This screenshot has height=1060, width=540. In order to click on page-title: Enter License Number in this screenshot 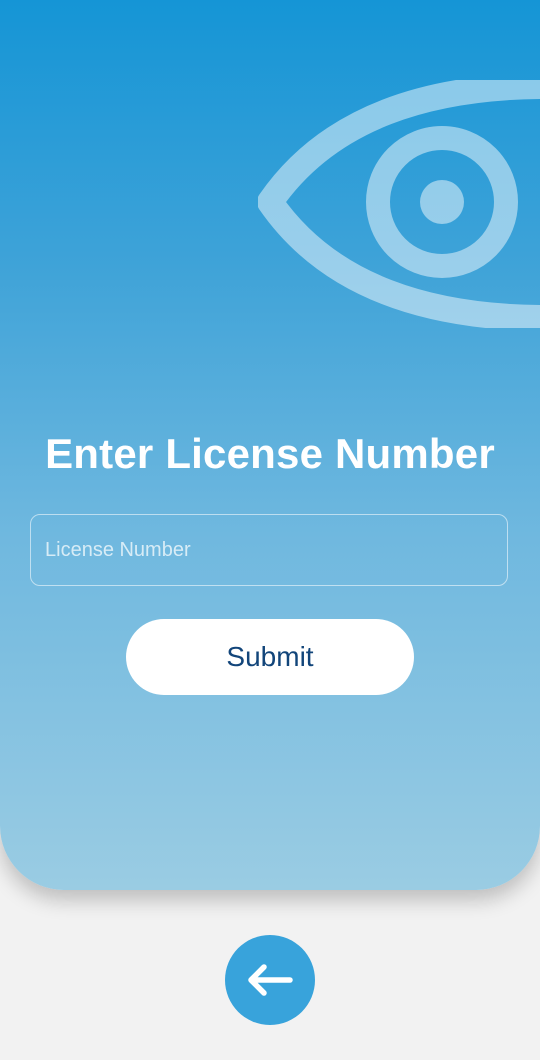, I will do `click(270, 453)`.